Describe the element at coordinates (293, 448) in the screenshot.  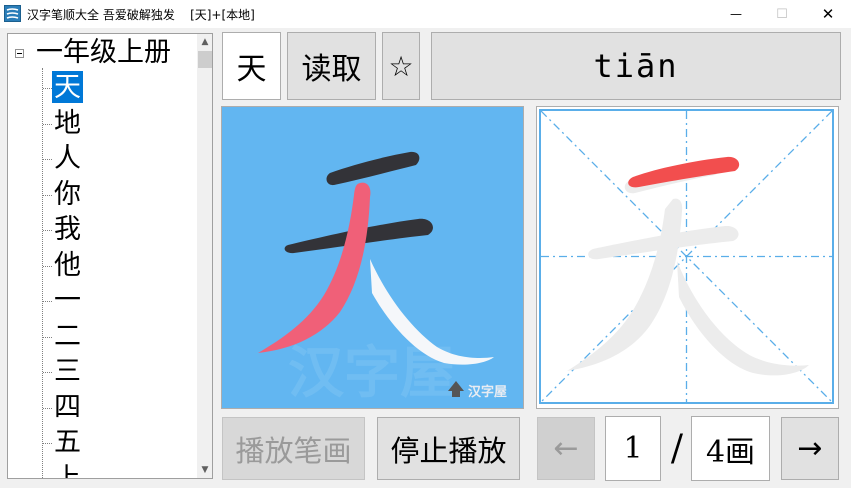
I see `play-strokes-button: 播放笔画` at that location.